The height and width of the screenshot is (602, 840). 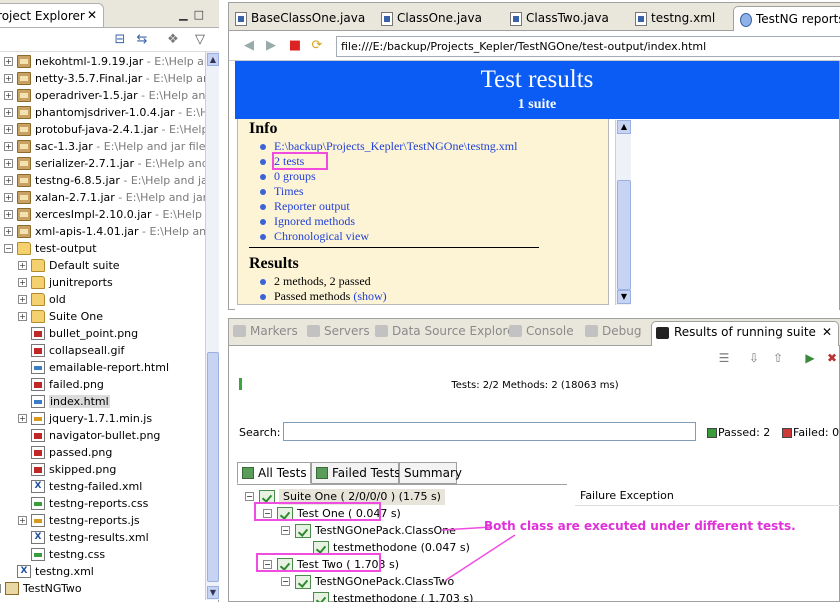 What do you see at coordinates (317, 46) in the screenshot?
I see `refresh-icon: ⟳` at bounding box center [317, 46].